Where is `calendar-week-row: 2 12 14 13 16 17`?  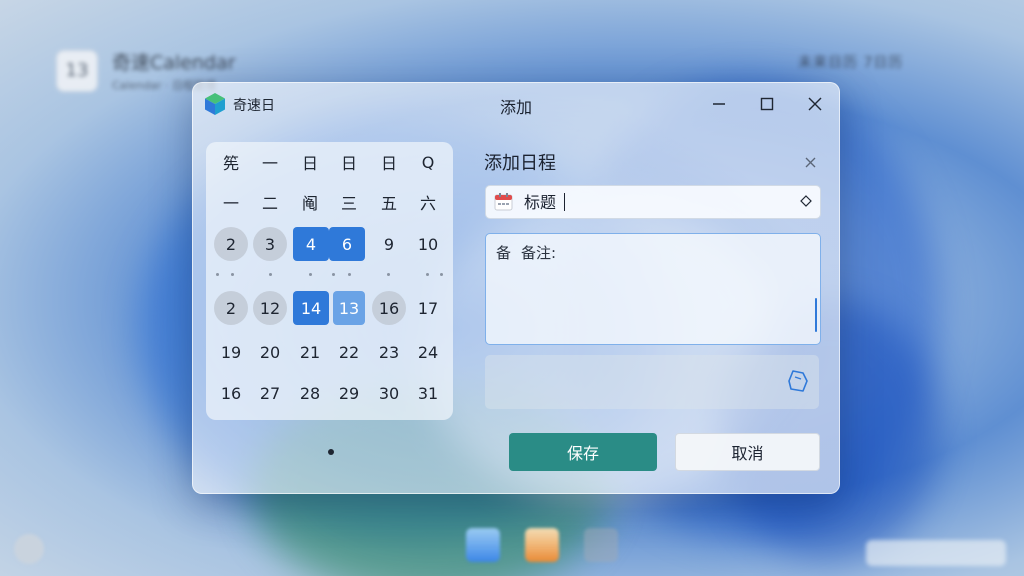
calendar-week-row: 2 12 14 13 16 17 is located at coordinates (329, 308).